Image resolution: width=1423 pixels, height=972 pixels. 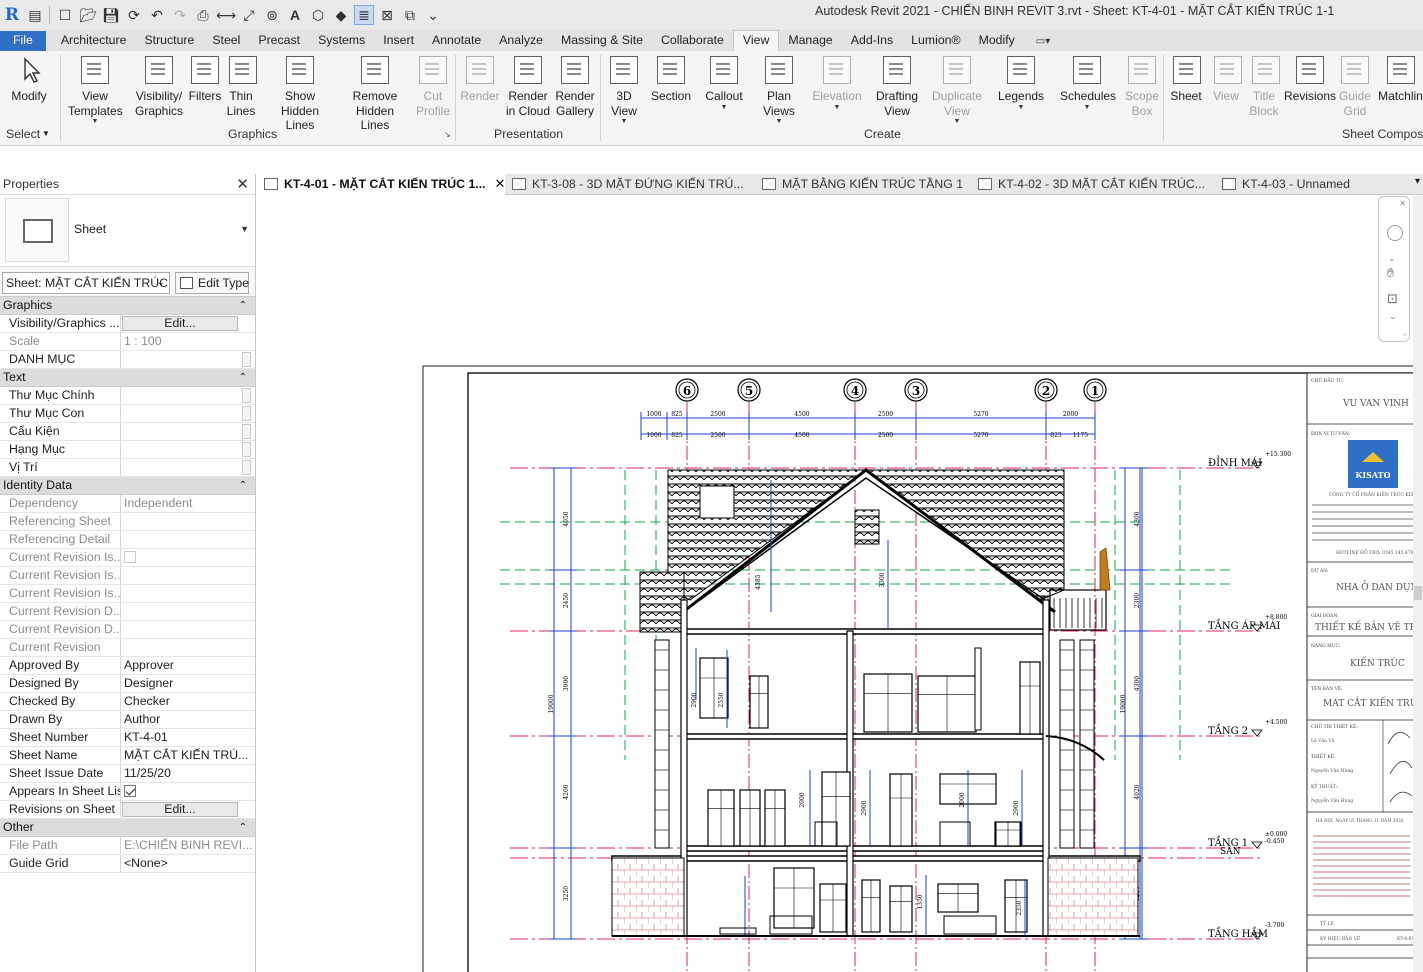 What do you see at coordinates (957, 89) in the screenshot?
I see `duplicate-view-button: Duplicate View ▼` at bounding box center [957, 89].